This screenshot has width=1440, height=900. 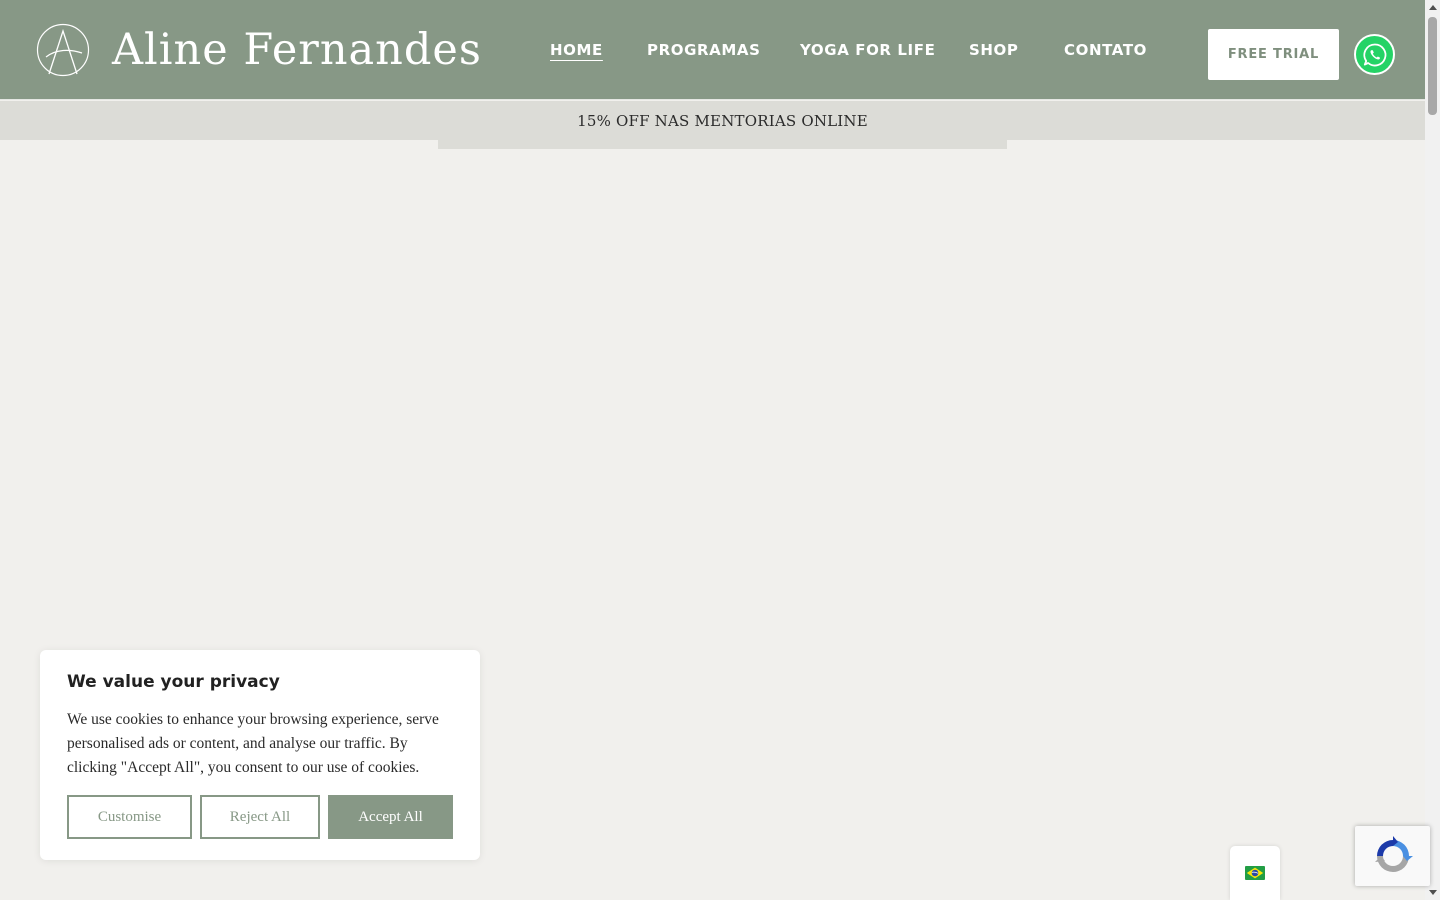 I want to click on whatsapp-button, so click(x=1374, y=54).